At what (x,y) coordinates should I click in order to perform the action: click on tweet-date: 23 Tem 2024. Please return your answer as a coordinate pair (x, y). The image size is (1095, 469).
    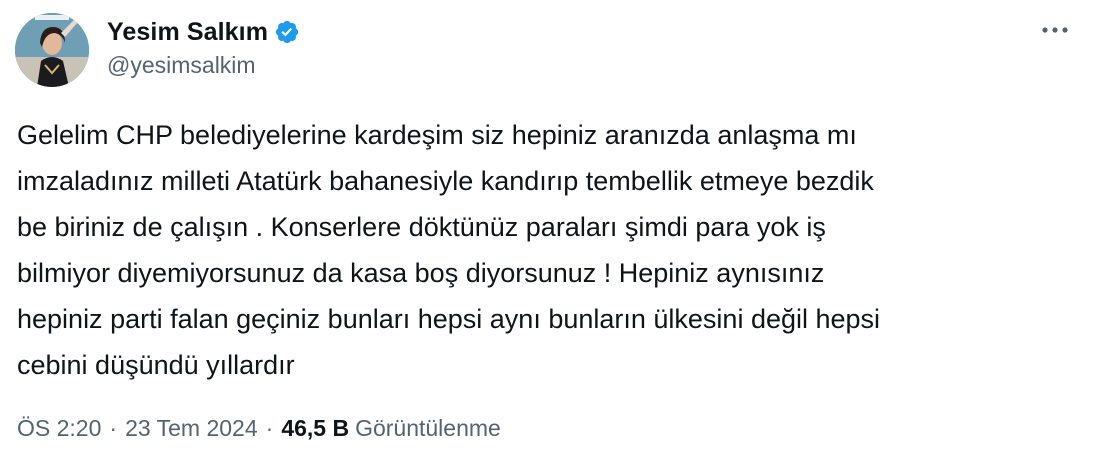
    Looking at the image, I should click on (191, 428).